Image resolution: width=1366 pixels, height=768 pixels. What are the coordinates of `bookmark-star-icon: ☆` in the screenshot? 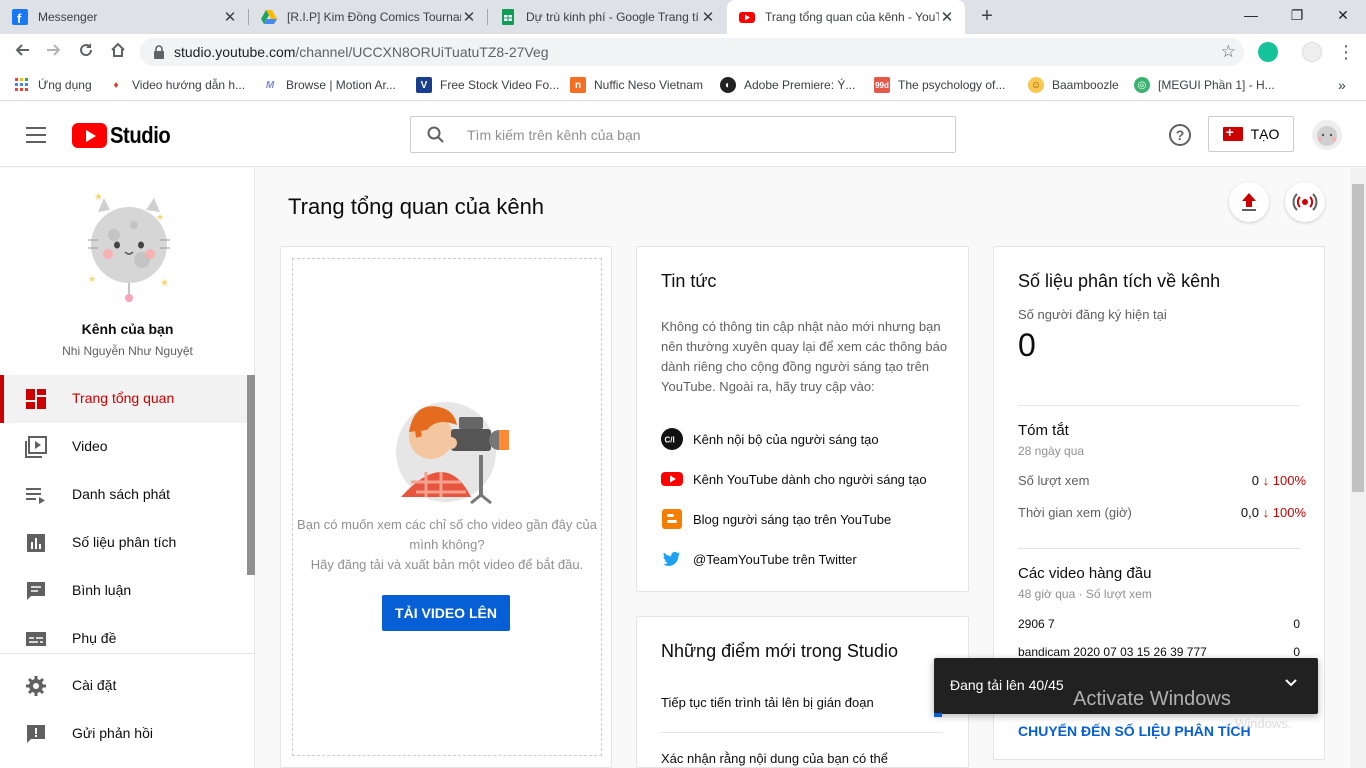 It's located at (1228, 52).